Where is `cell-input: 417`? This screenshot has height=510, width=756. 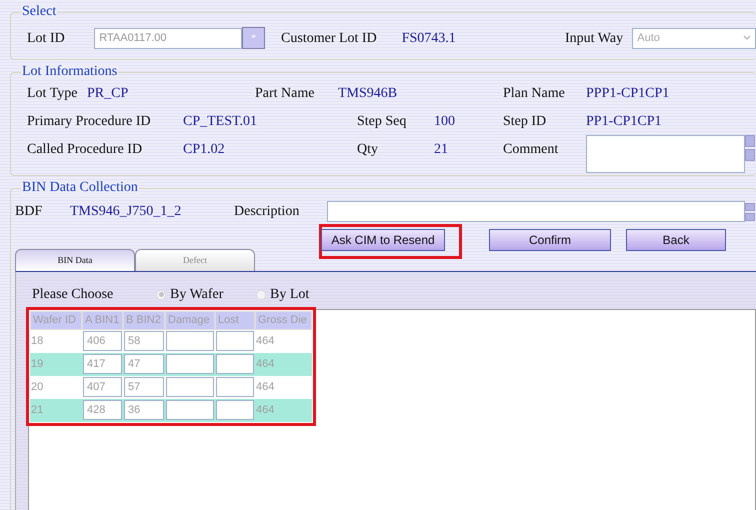
cell-input: 417 is located at coordinates (102, 364).